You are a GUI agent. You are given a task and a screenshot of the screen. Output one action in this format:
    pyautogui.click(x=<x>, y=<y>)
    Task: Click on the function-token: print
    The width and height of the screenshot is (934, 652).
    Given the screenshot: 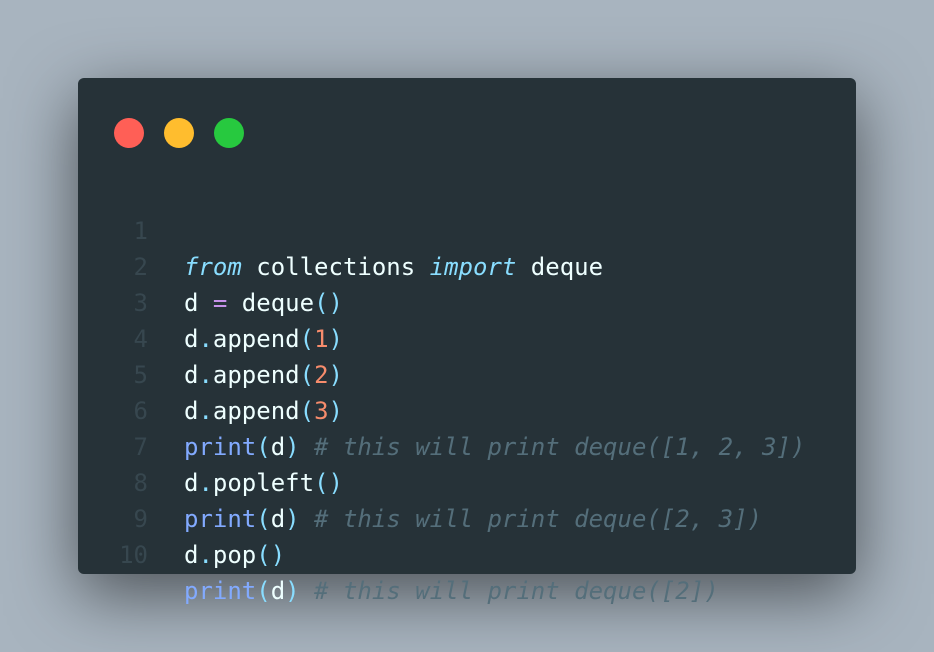 What is the action you would take?
    pyautogui.click(x=220, y=591)
    